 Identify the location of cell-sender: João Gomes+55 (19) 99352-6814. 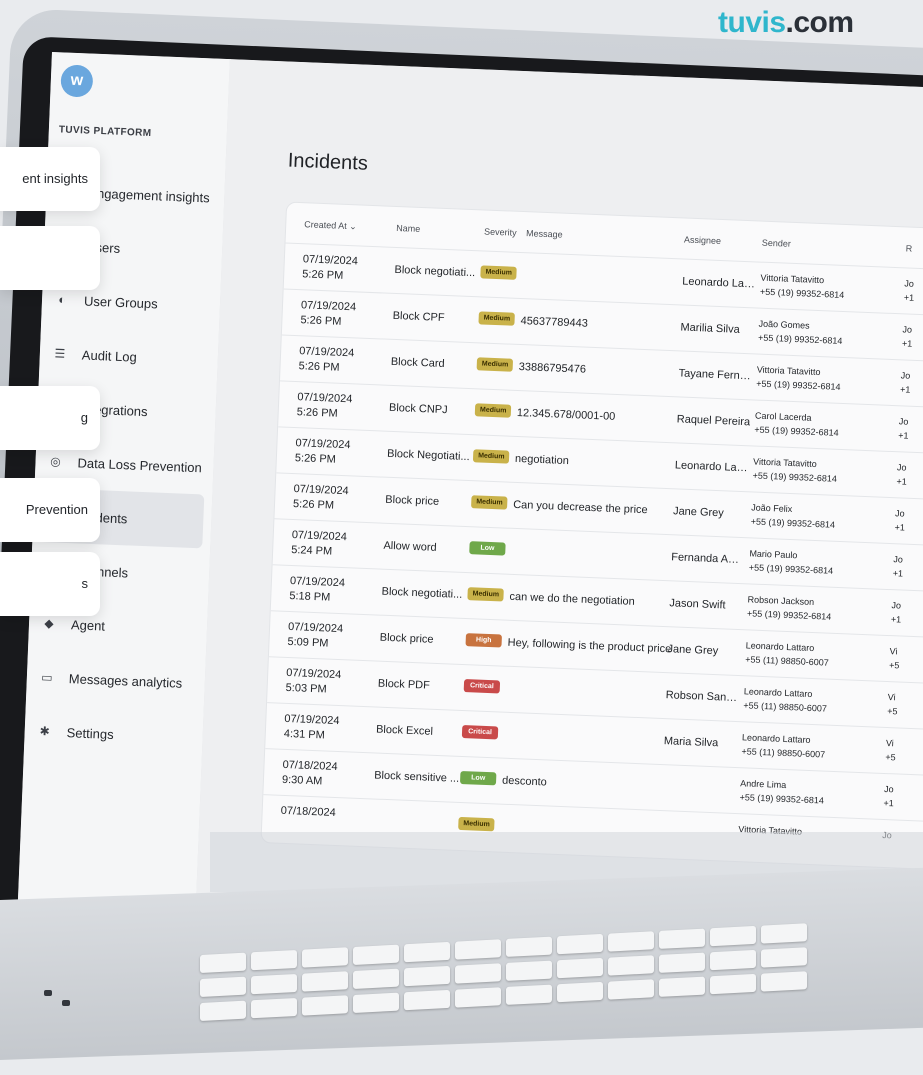
(800, 332).